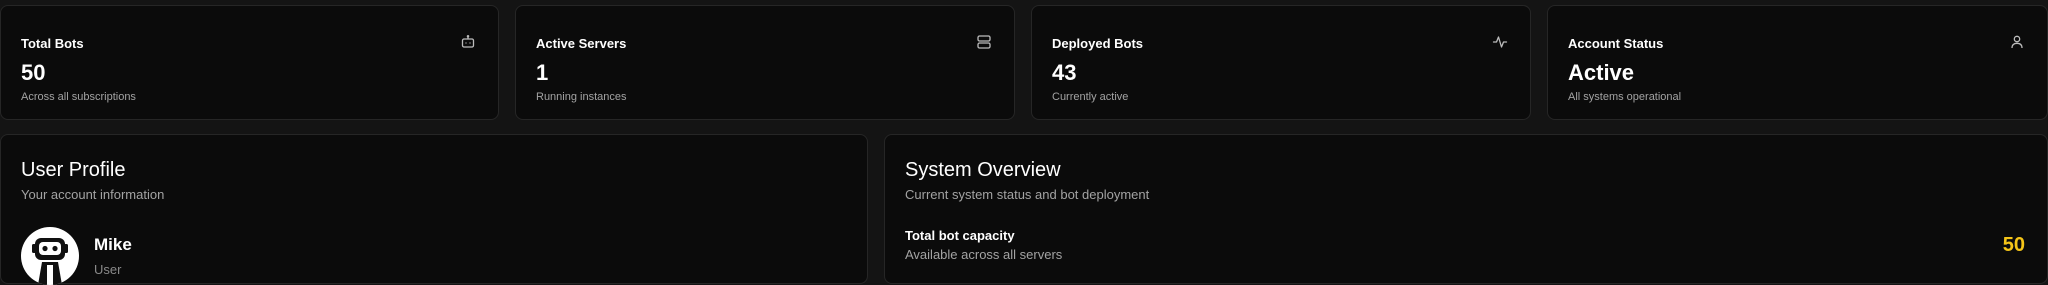 This screenshot has height=285, width=2048. I want to click on stat-subtitle: Currently active, so click(1090, 97).